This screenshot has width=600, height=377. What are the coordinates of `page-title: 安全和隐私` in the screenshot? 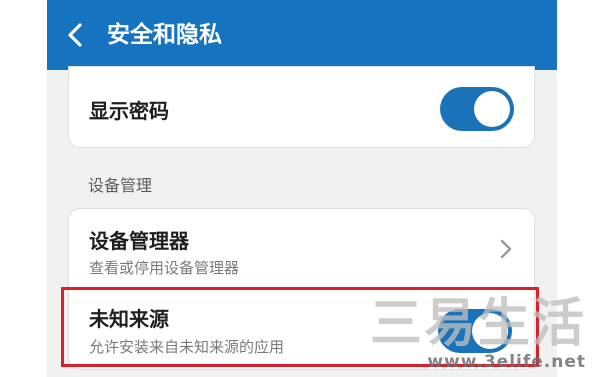 It's located at (164, 35).